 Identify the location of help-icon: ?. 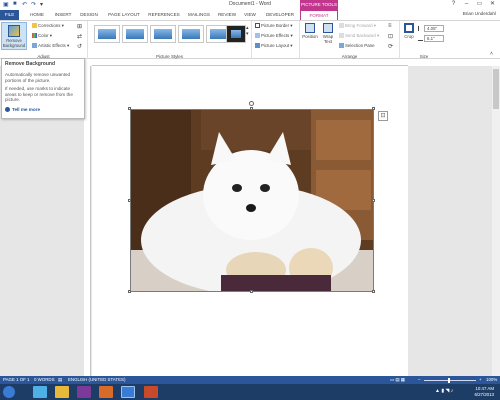
(453, 4).